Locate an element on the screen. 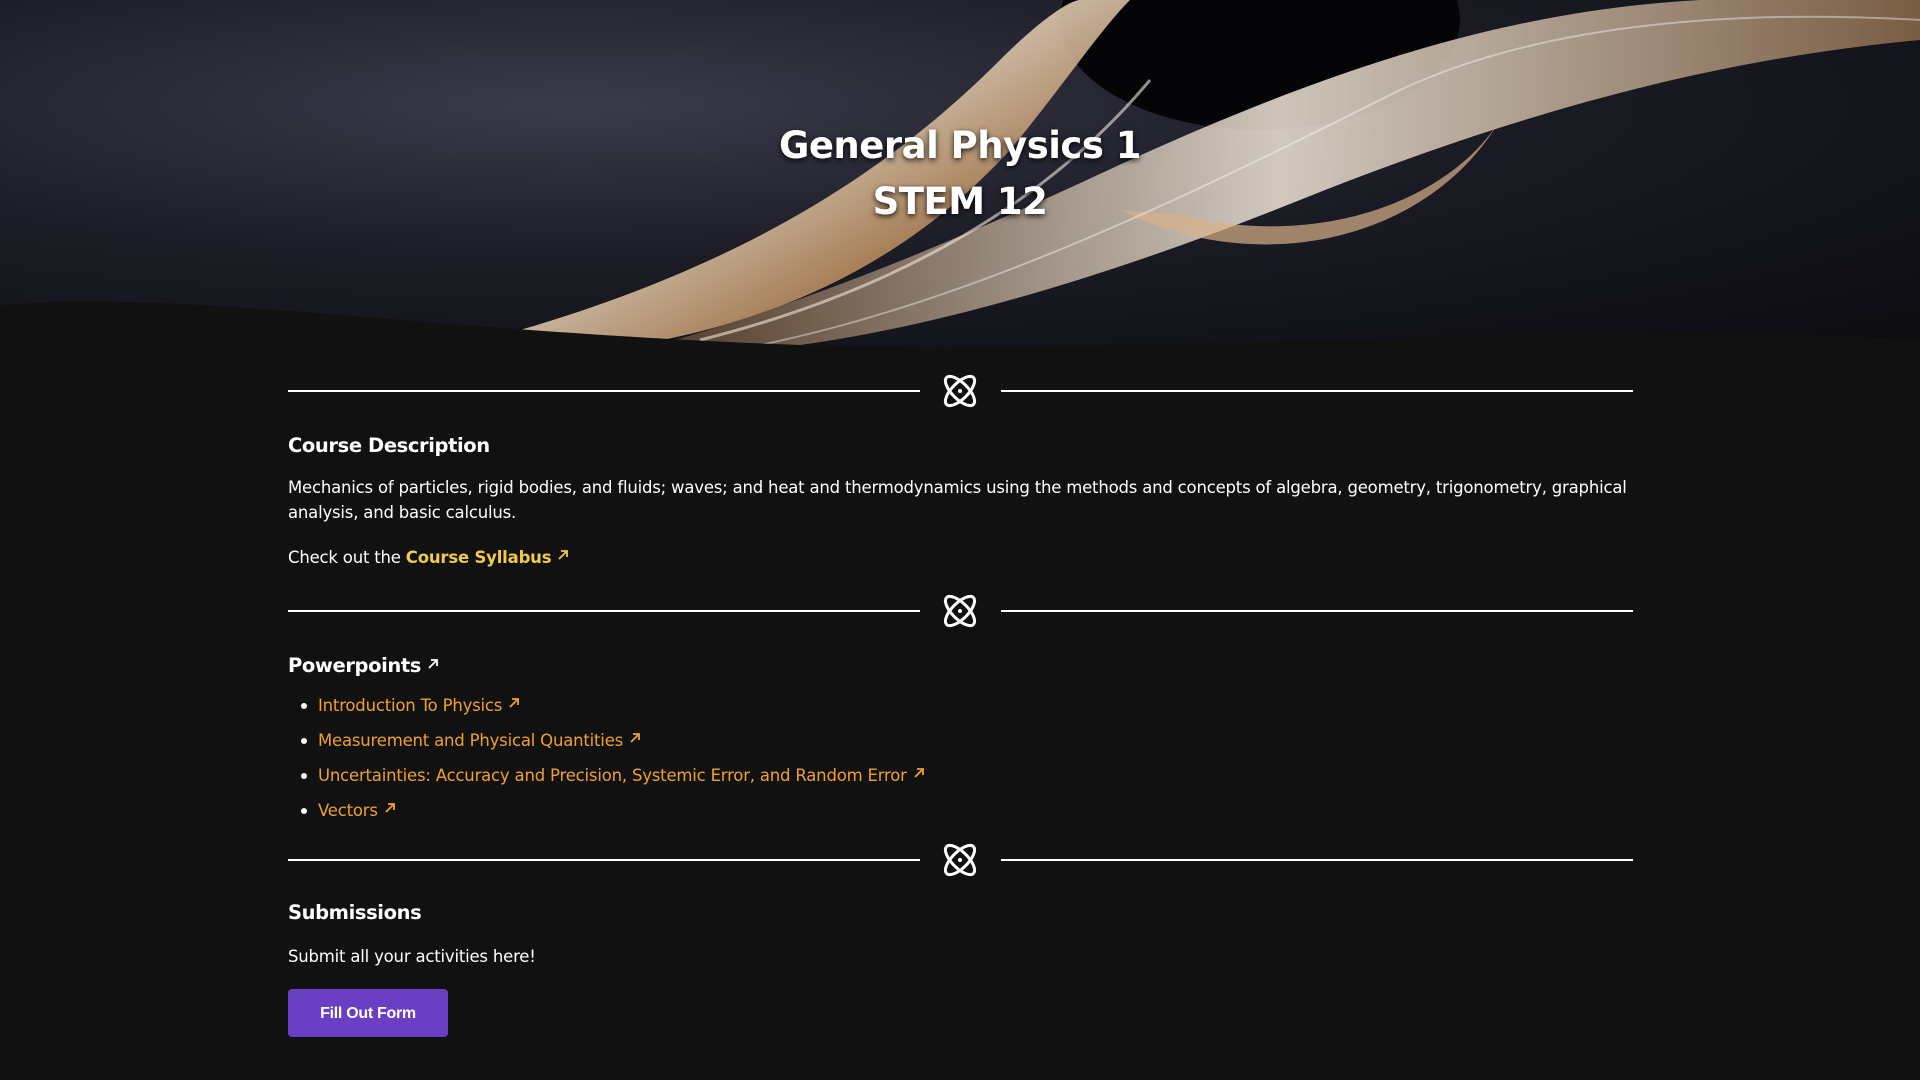 This screenshot has height=1080, width=1920. course-syllabus-link: Course Syllabus is located at coordinates (488, 557).